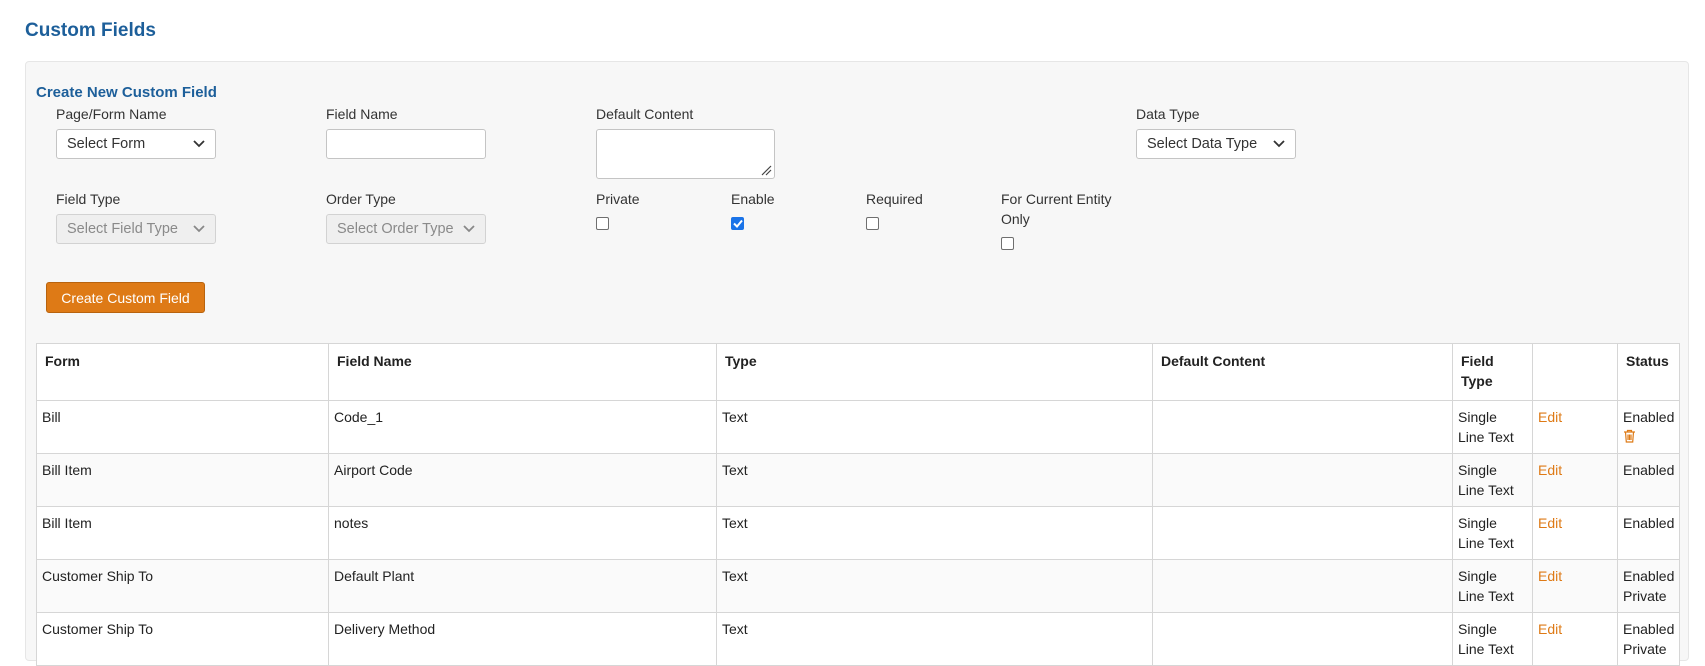 The width and height of the screenshot is (1705, 666). I want to click on cell-field-name: Code_1, so click(522, 427).